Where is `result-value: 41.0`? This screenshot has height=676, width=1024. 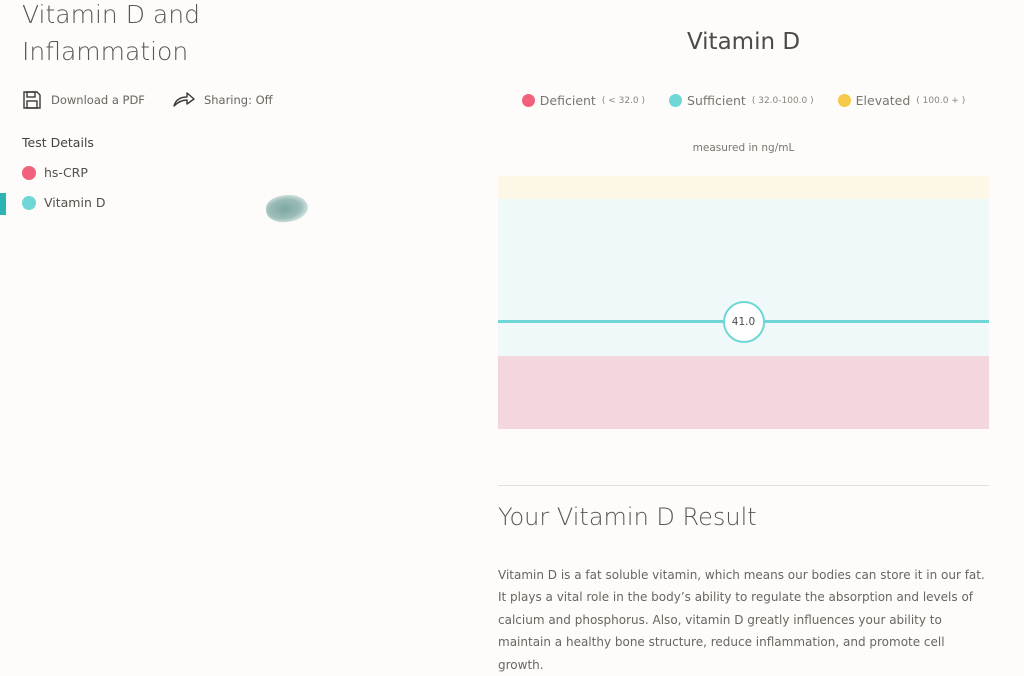
result-value: 41.0 is located at coordinates (743, 321).